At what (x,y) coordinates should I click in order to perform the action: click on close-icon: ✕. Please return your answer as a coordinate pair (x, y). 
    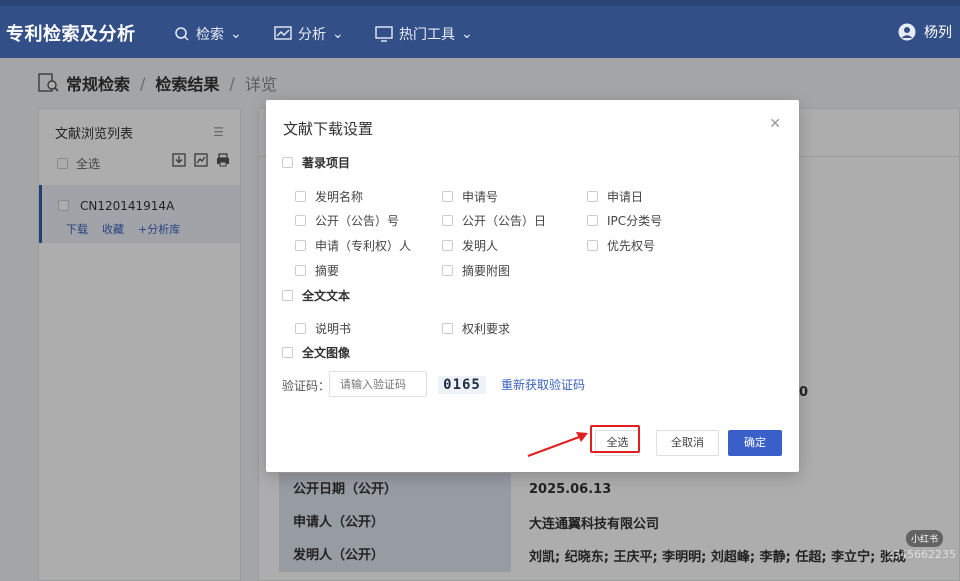
    Looking at the image, I should click on (775, 124).